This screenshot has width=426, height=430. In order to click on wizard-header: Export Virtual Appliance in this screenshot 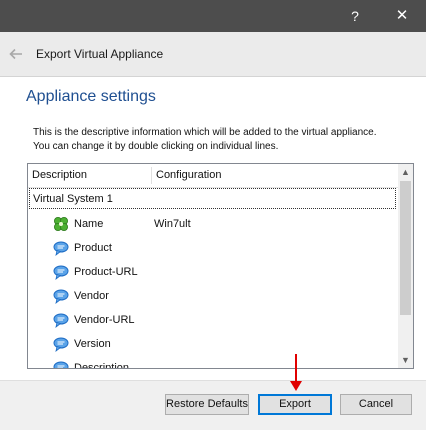, I will do `click(213, 54)`.